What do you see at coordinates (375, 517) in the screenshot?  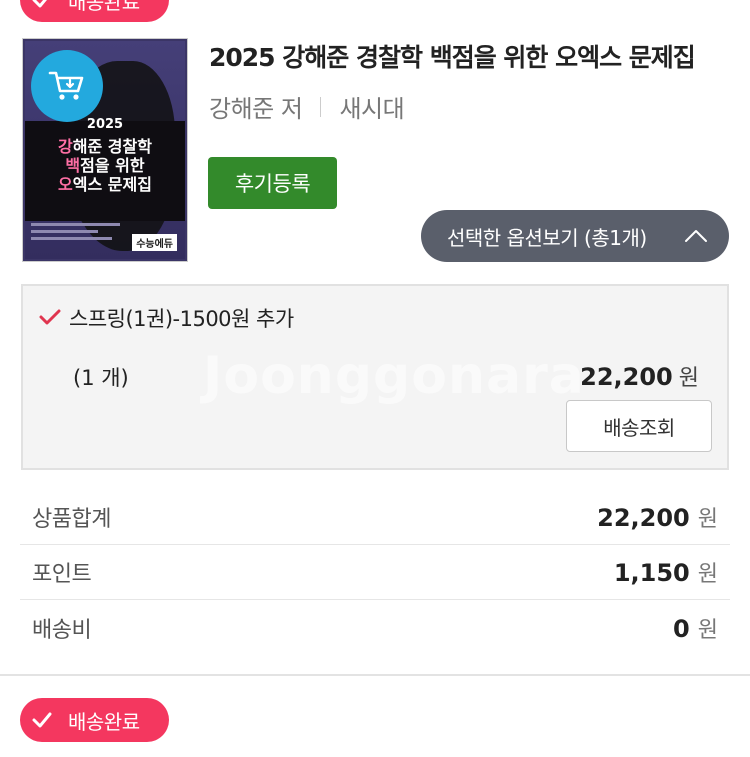 I see `summary-row-subtotal: 상품합계 22,200 원` at bounding box center [375, 517].